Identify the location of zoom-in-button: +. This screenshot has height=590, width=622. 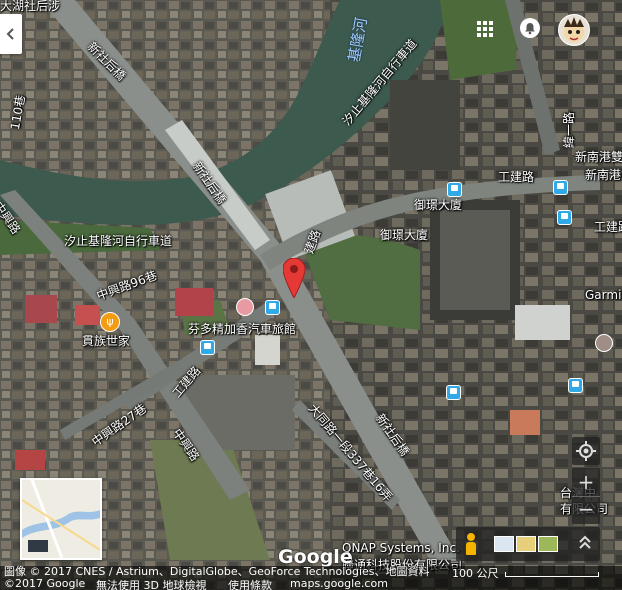
(586, 482).